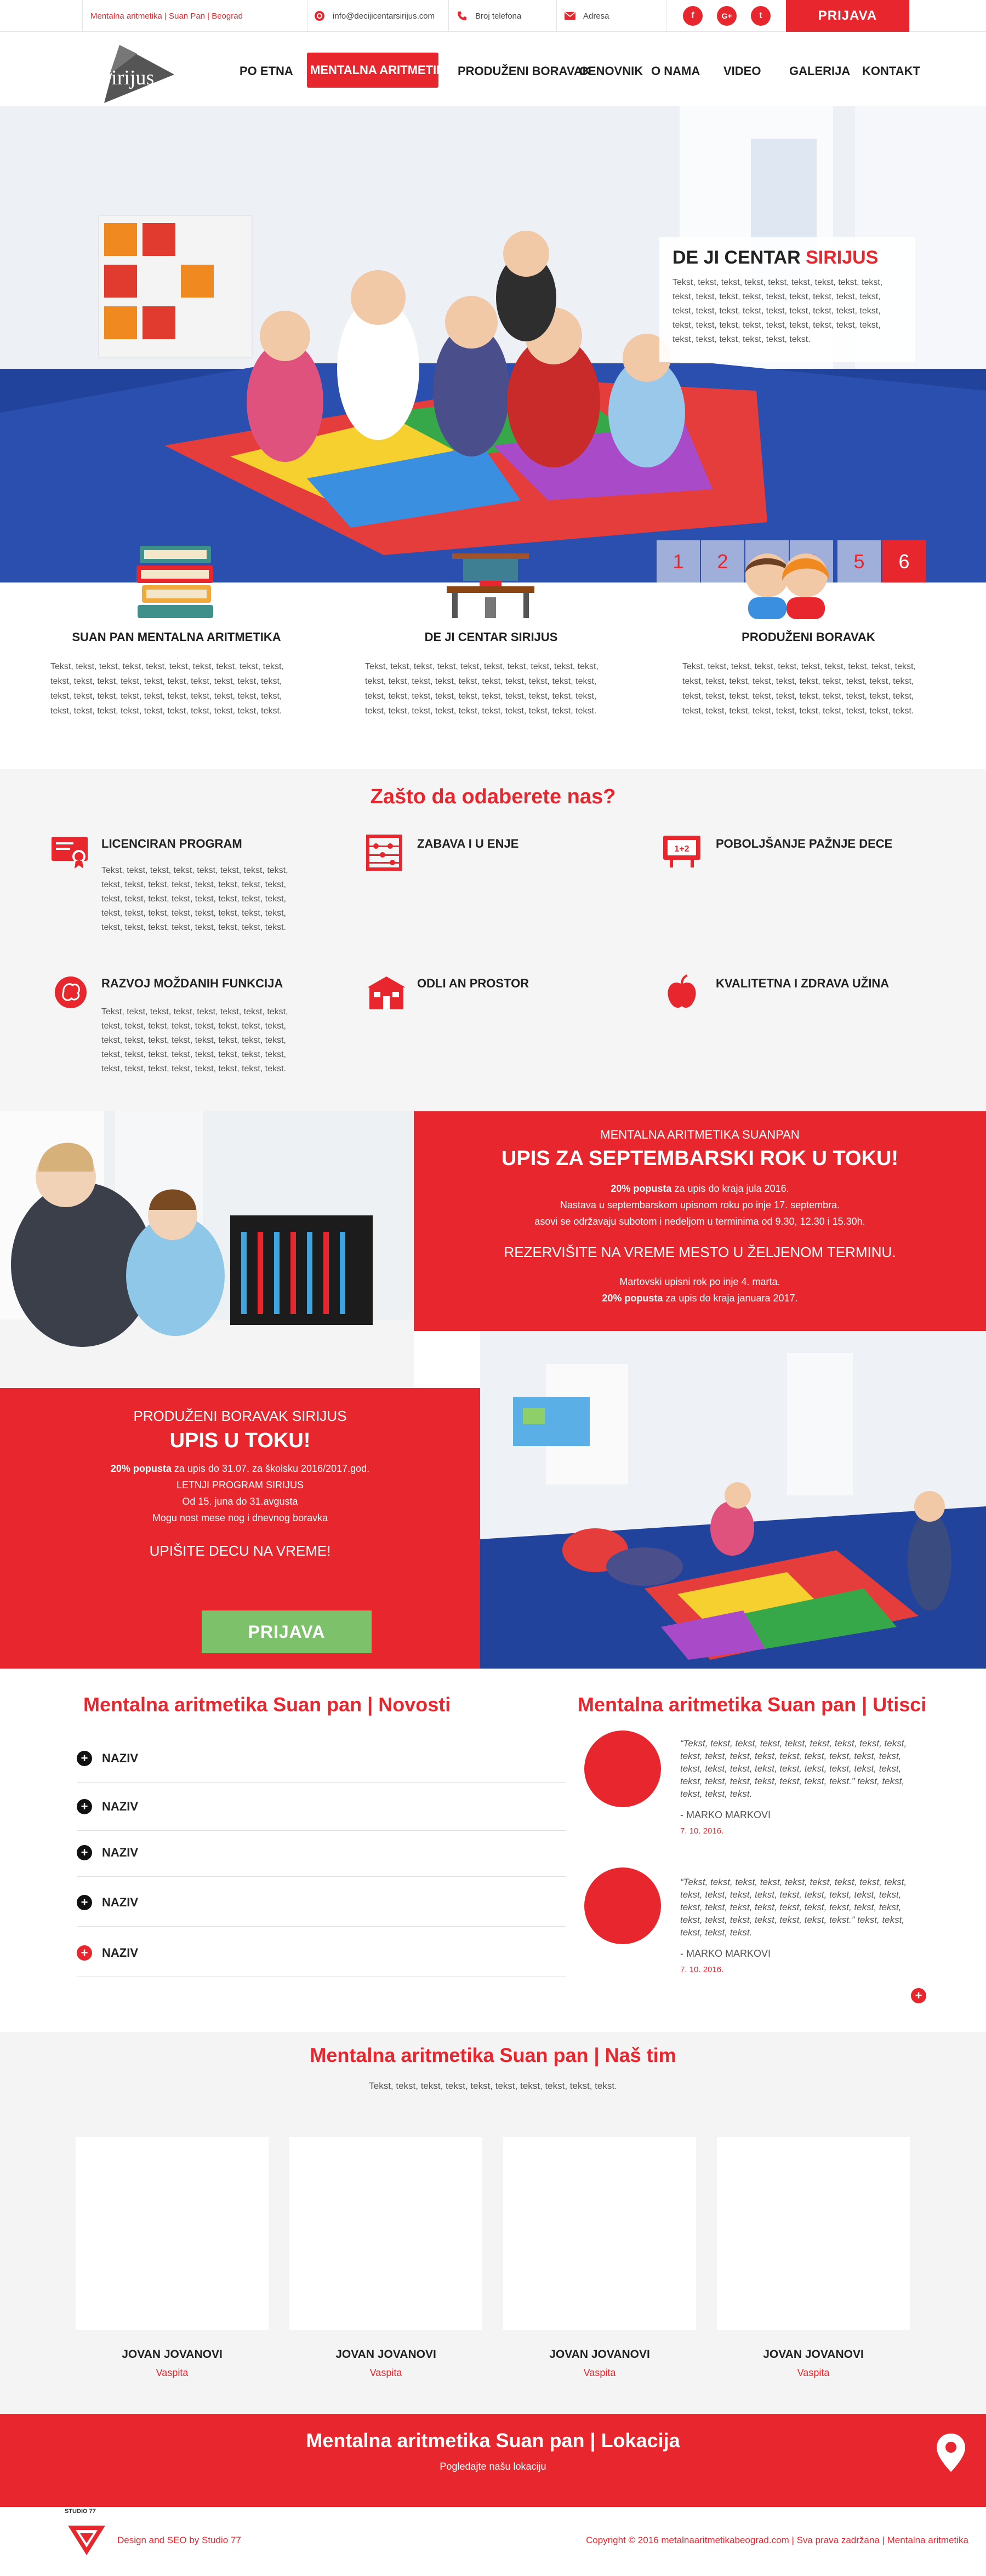  I want to click on team-role-2: Vaspita, so click(385, 2372).